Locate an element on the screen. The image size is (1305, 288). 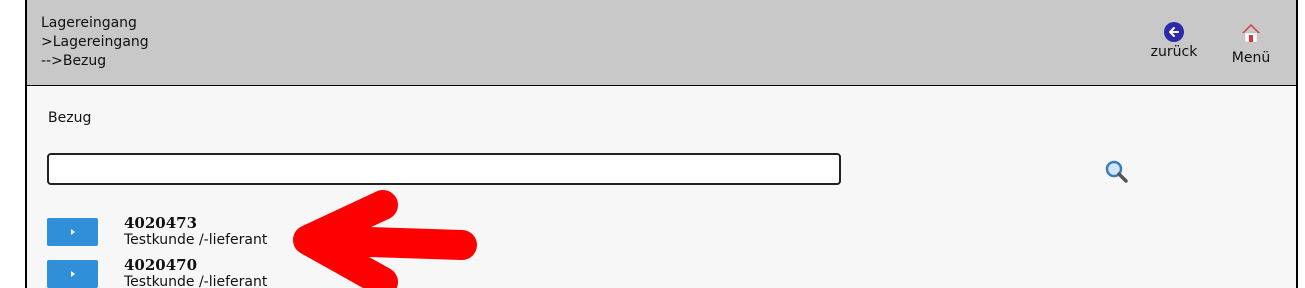
breadcrumb-item: Lagereingang is located at coordinates (89, 23).